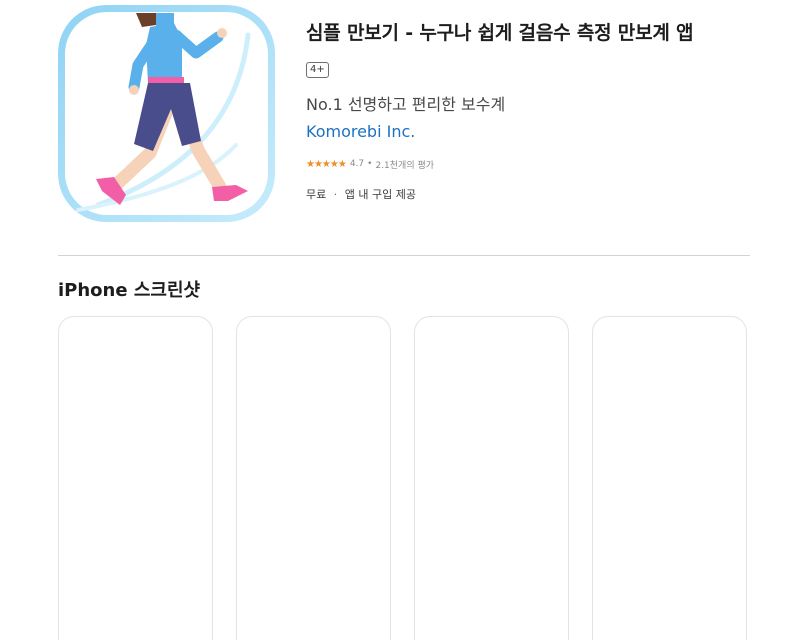 The height and width of the screenshot is (640, 790). What do you see at coordinates (326, 164) in the screenshot?
I see `star-rating-icon: ★★★★★` at bounding box center [326, 164].